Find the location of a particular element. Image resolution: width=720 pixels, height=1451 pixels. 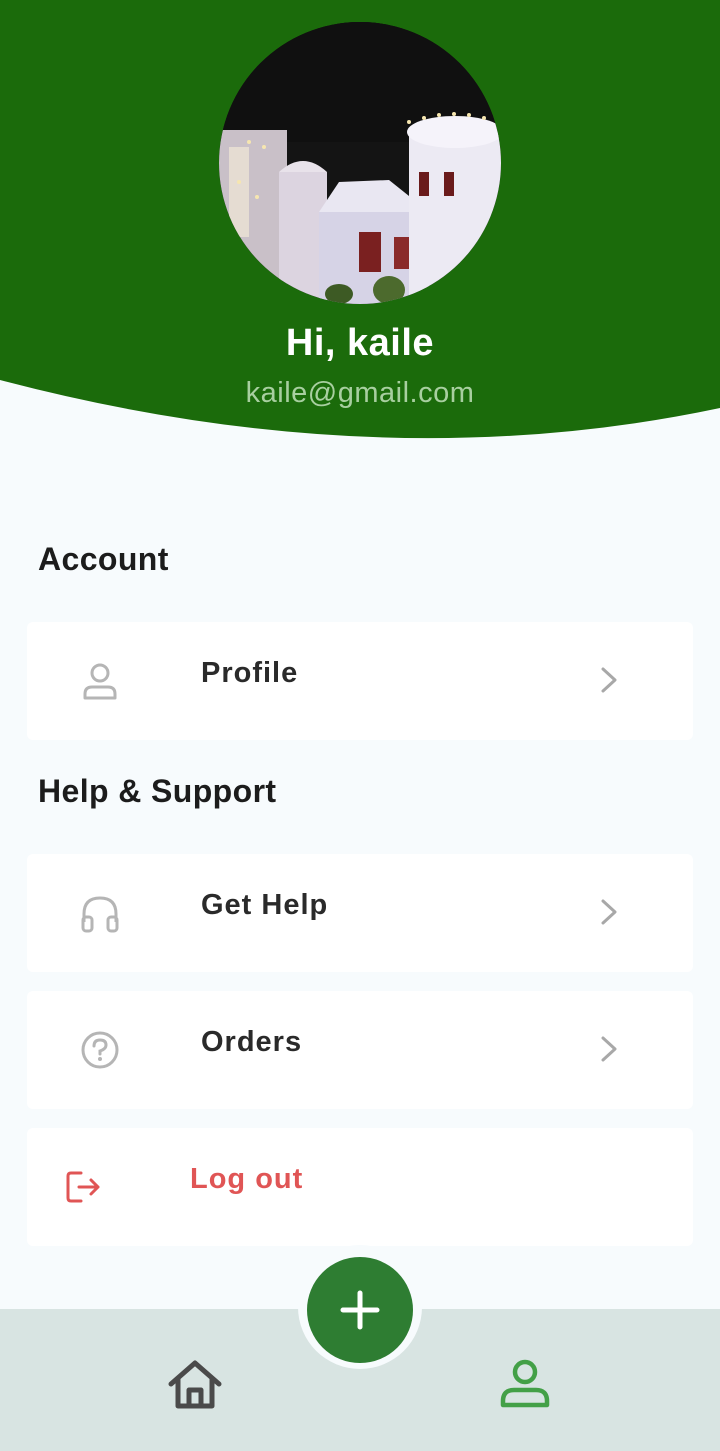

home-icon is located at coordinates (195, 1384).